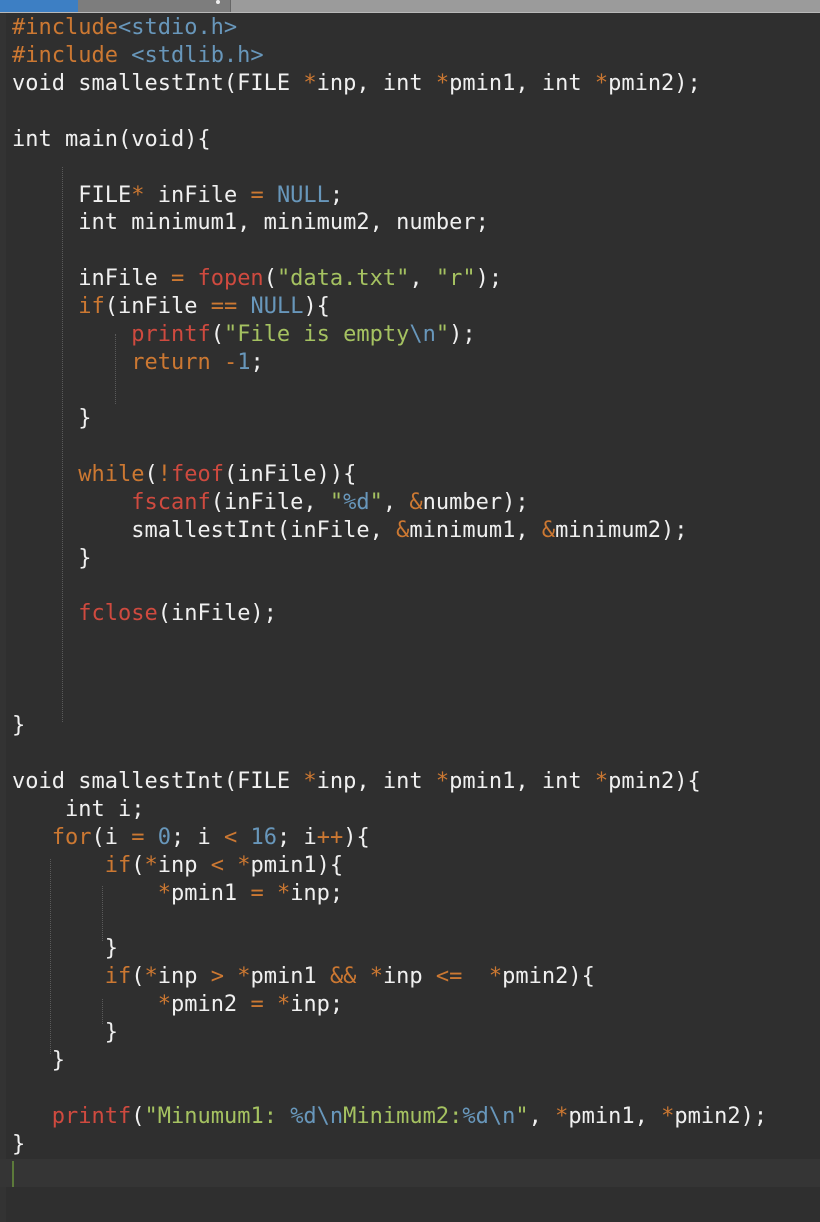 This screenshot has width=820, height=1222. What do you see at coordinates (422, 335) in the screenshot?
I see `code-token: \n` at bounding box center [422, 335].